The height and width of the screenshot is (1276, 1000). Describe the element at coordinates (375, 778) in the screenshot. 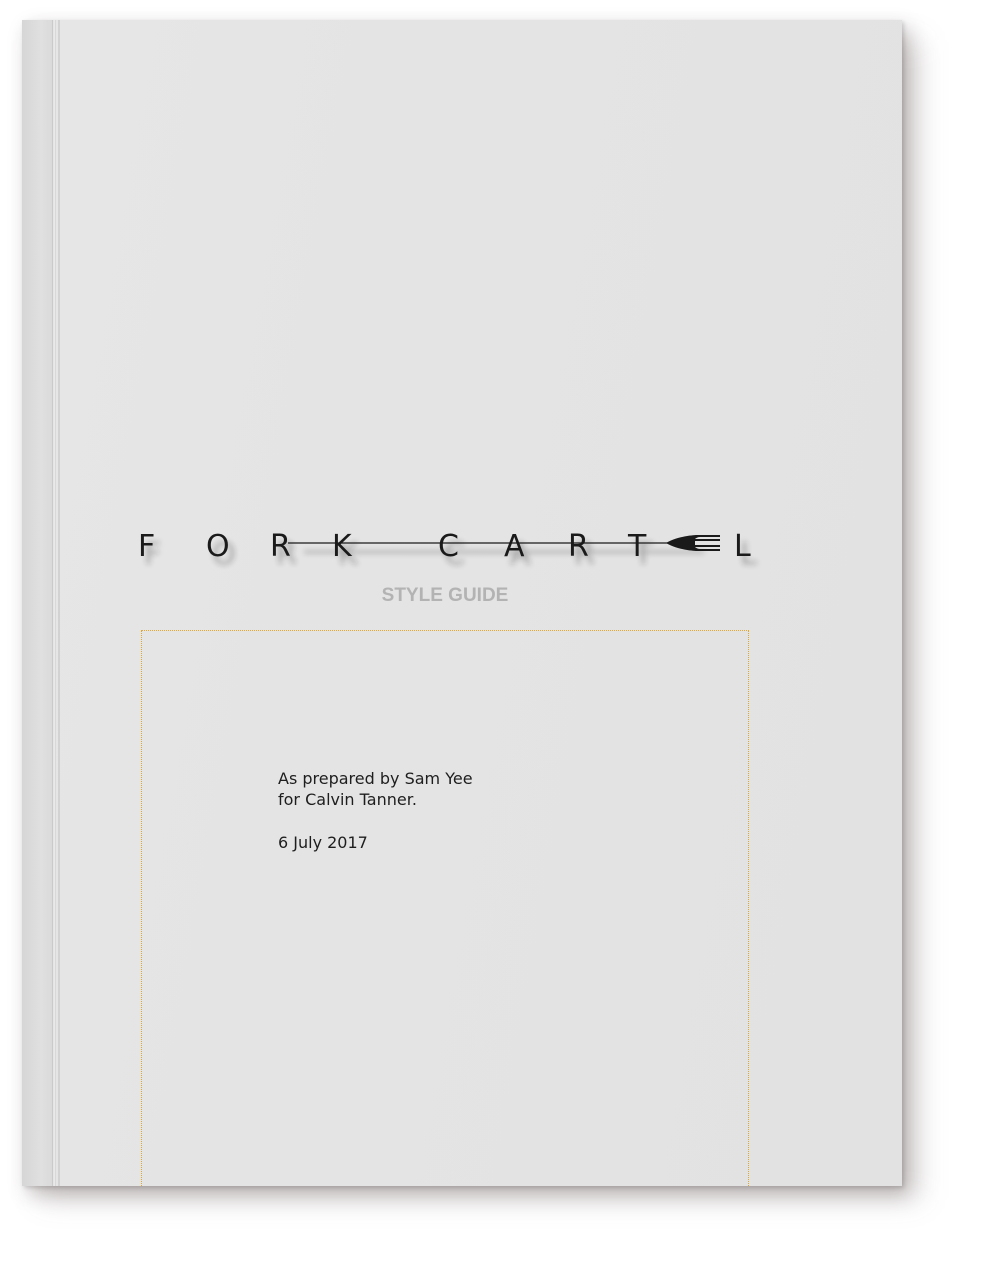

I see `prepared-by: As prepared by Sam Yee` at that location.